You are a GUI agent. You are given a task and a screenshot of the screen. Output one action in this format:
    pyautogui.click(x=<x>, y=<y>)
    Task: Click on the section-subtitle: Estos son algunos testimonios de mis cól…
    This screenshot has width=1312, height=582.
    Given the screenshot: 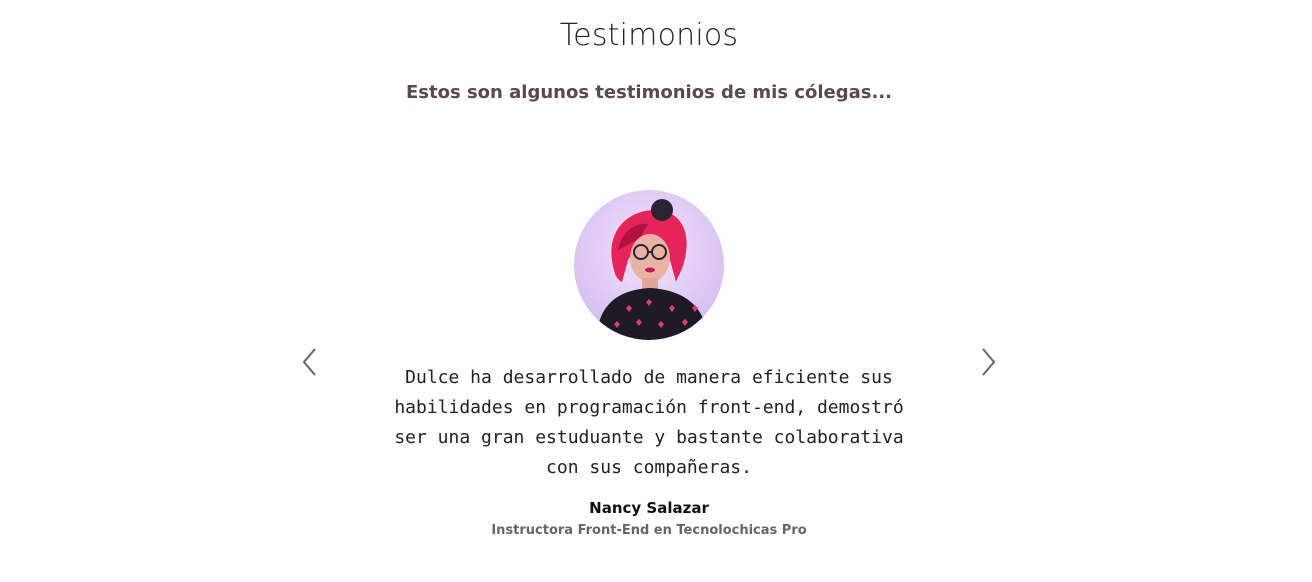 What is the action you would take?
    pyautogui.click(x=649, y=92)
    